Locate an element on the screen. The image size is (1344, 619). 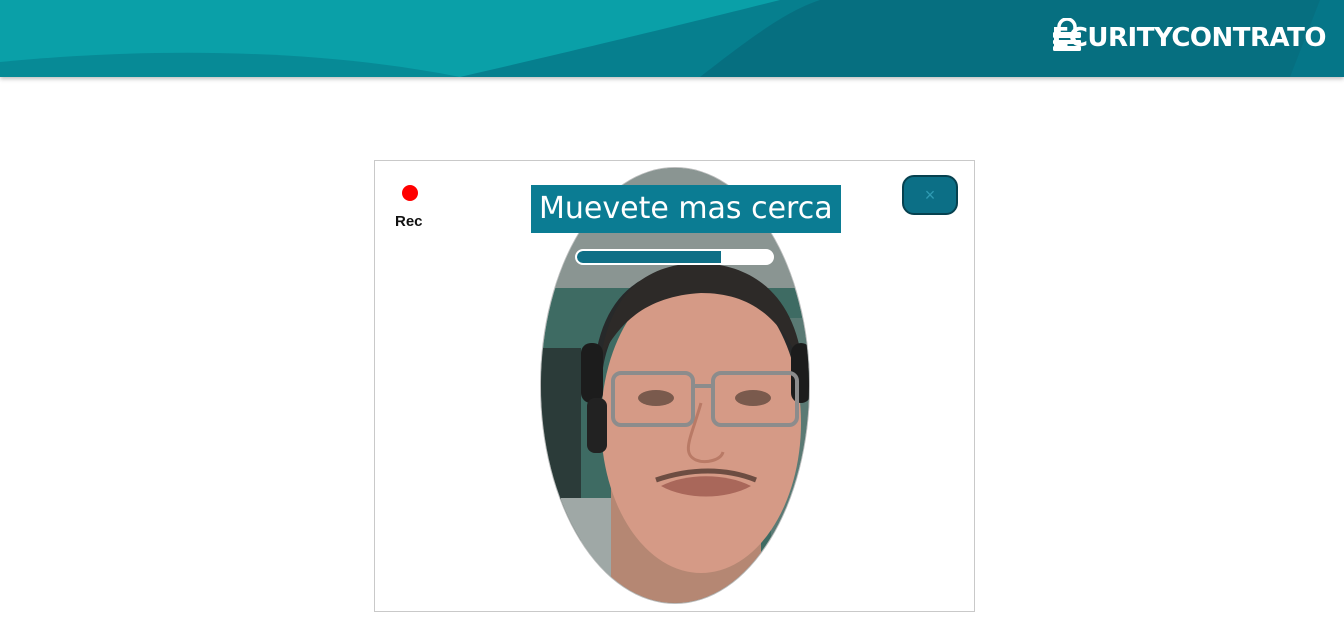
capture-progress-fill is located at coordinates (649, 257).